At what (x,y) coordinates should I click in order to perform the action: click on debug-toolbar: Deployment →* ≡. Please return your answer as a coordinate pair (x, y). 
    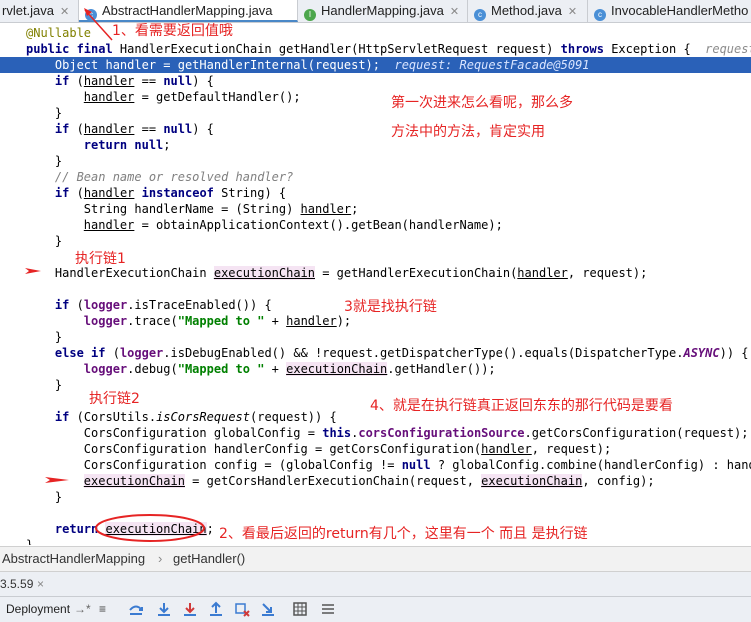
    Looking at the image, I should click on (375, 609).